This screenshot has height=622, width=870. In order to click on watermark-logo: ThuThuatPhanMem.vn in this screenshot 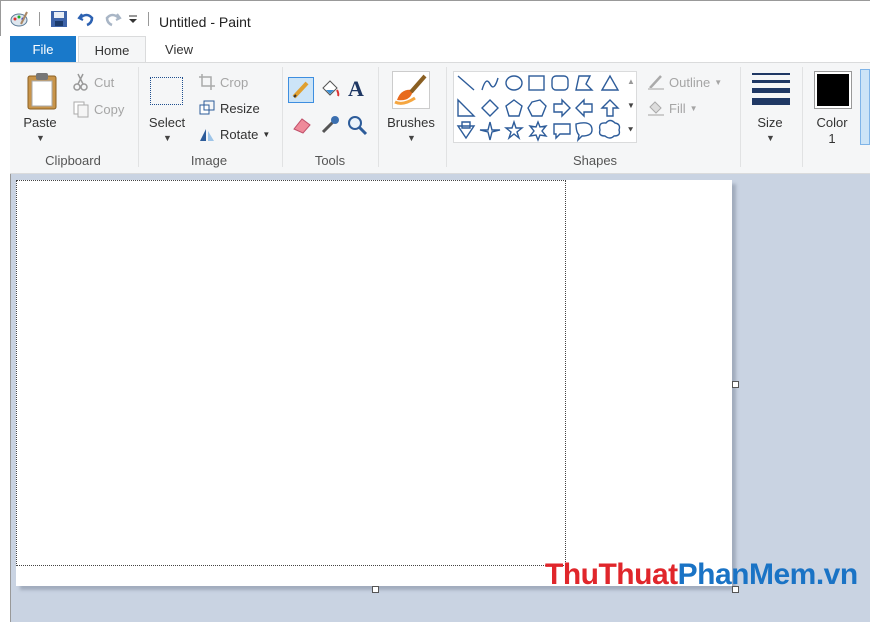, I will do `click(701, 575)`.